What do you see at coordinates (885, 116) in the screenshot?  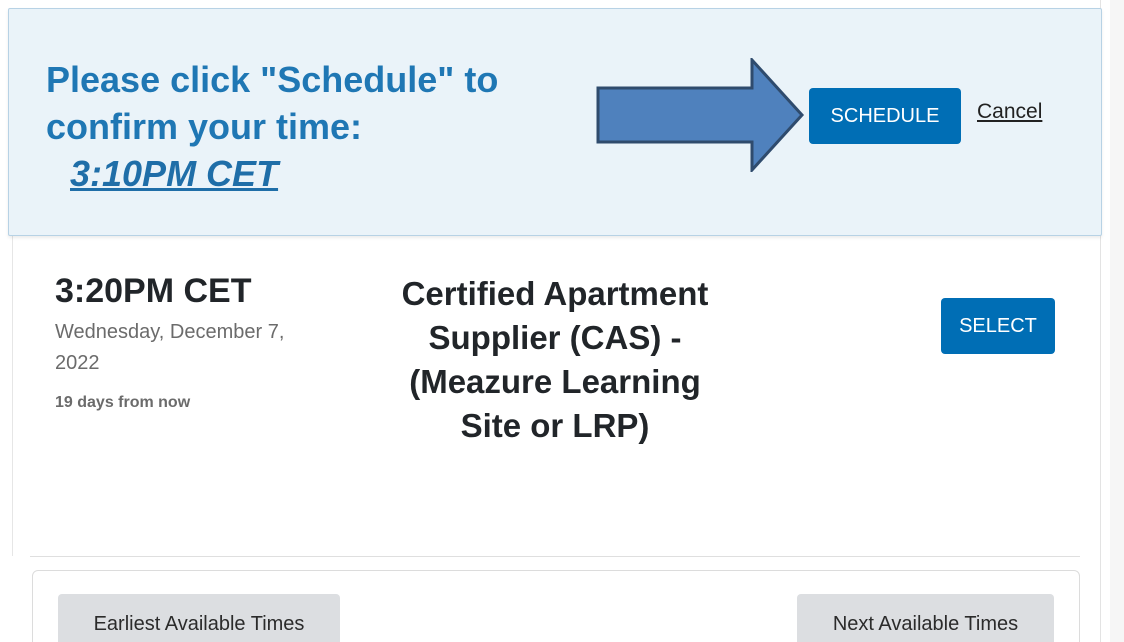 I see `schedule-button: SCHEDULE` at bounding box center [885, 116].